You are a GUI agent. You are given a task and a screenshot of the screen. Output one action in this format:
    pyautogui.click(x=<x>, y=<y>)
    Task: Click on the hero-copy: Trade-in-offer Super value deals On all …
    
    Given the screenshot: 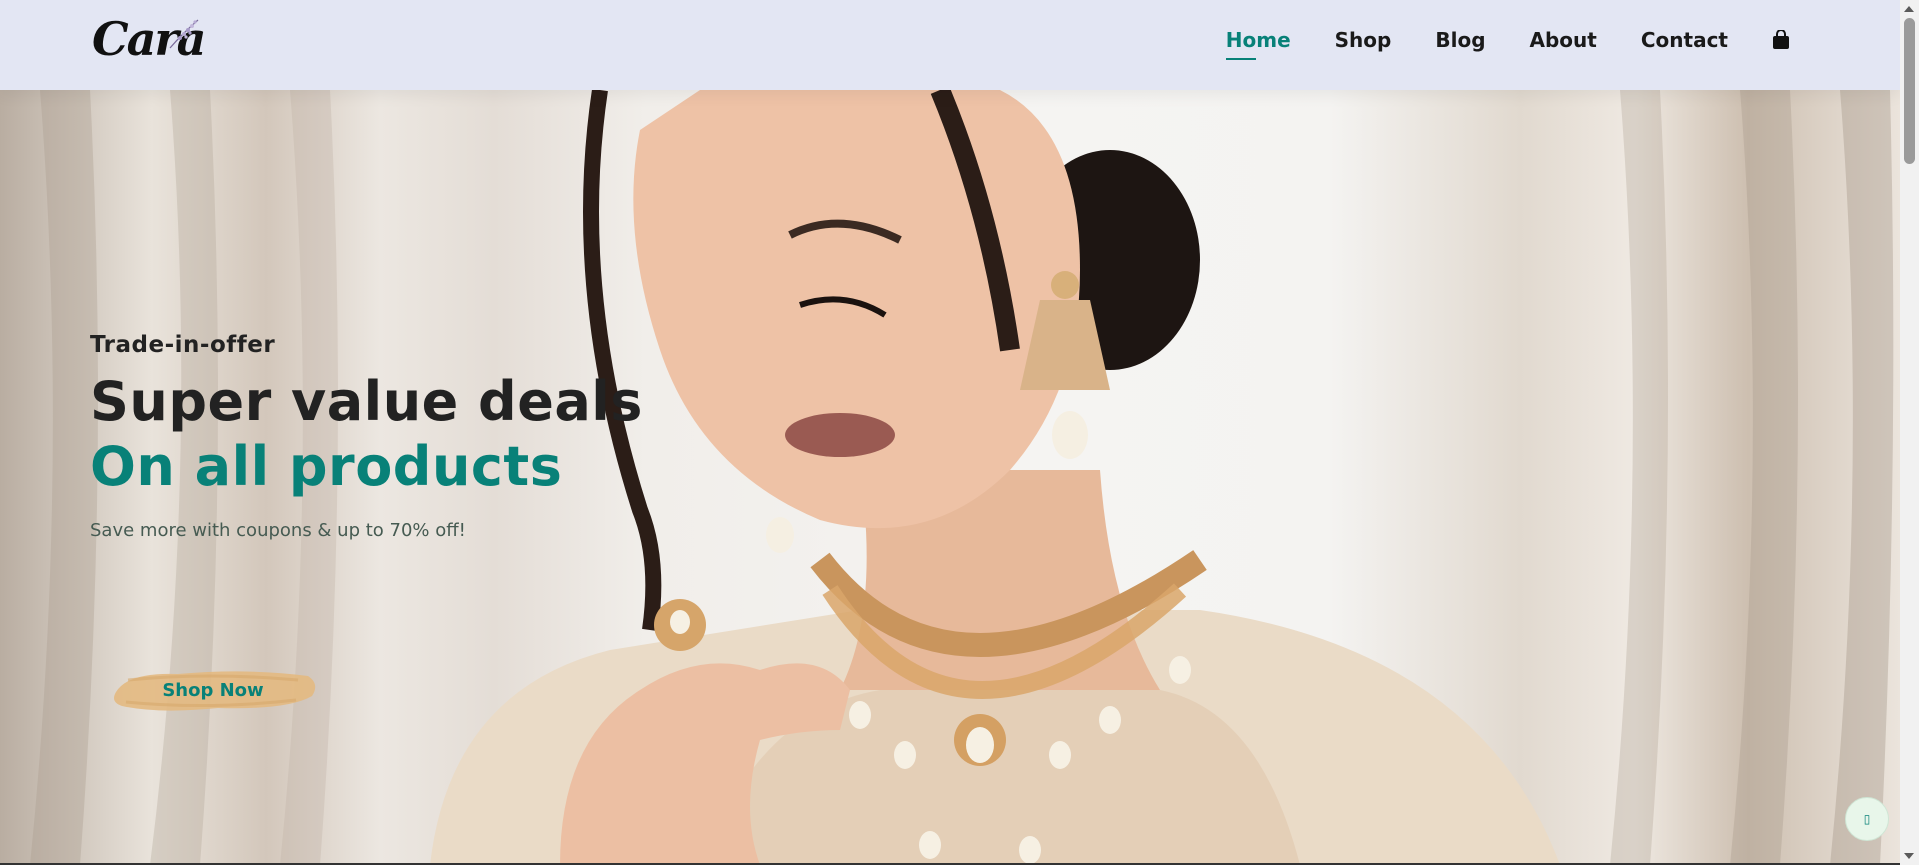 What is the action you would take?
    pyautogui.click(x=400, y=521)
    